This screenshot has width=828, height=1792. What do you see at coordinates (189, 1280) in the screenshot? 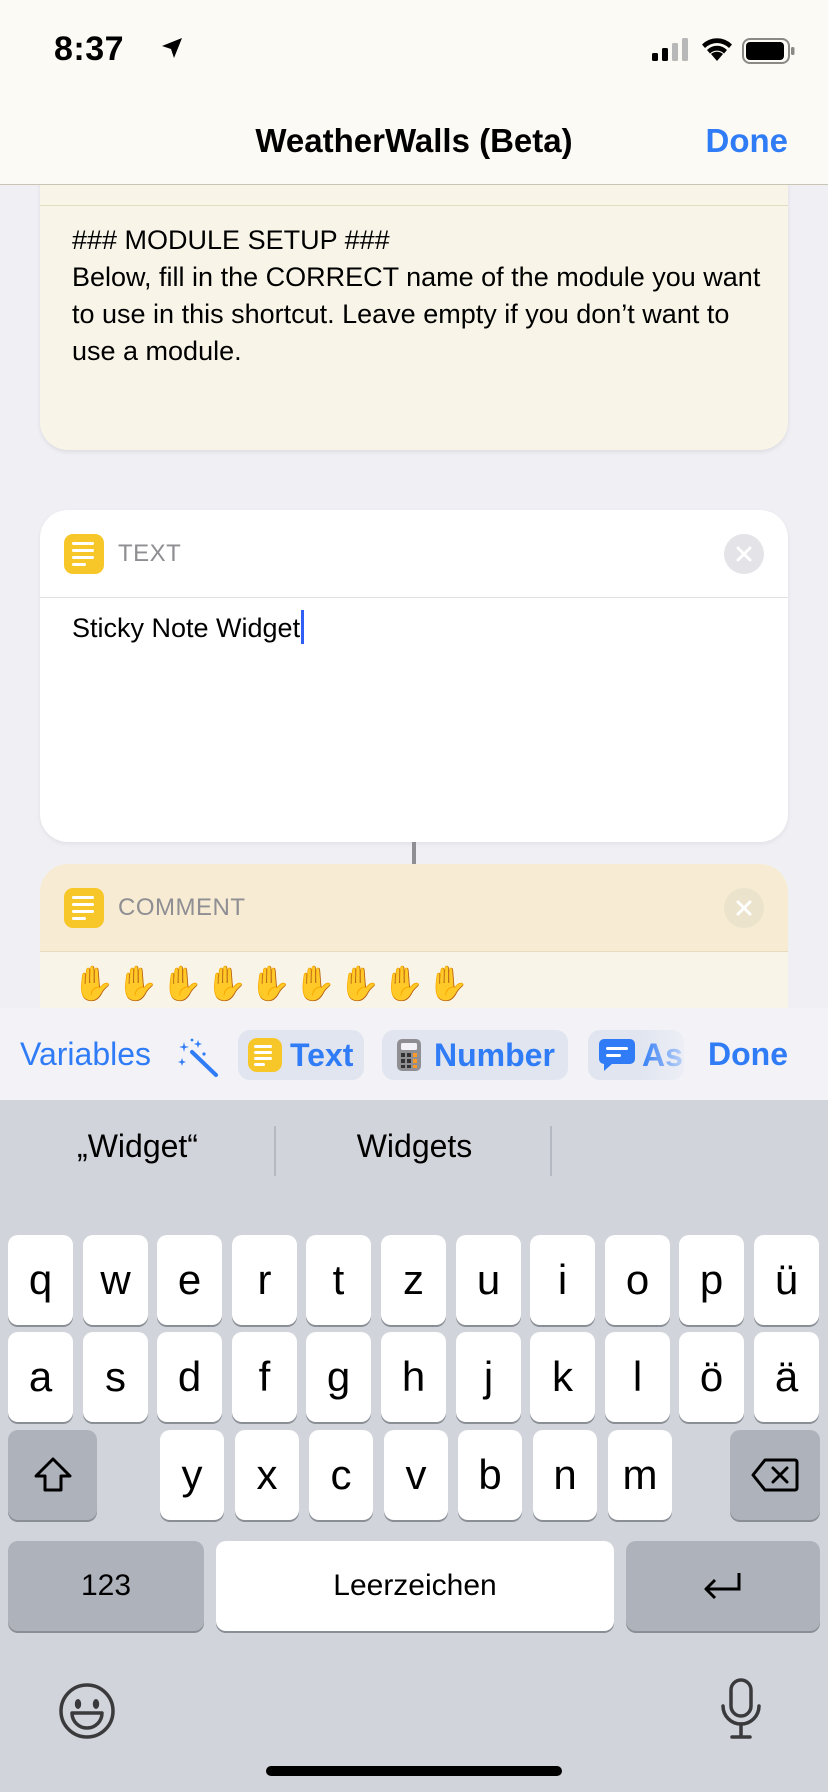
I see `key-e: e` at bounding box center [189, 1280].